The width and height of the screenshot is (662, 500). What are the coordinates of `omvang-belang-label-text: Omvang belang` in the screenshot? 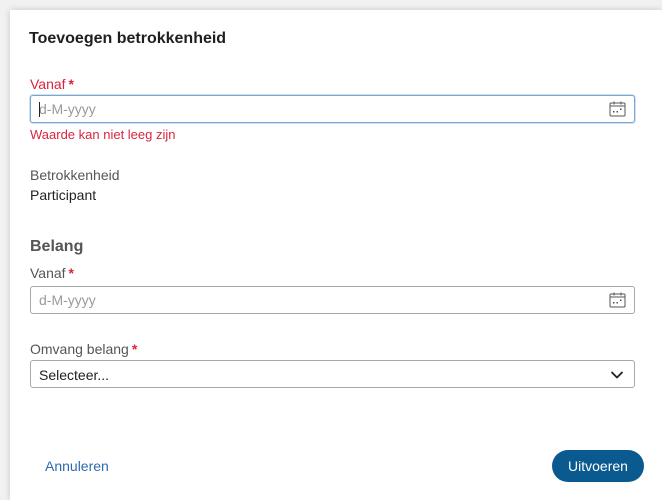 It's located at (79, 349).